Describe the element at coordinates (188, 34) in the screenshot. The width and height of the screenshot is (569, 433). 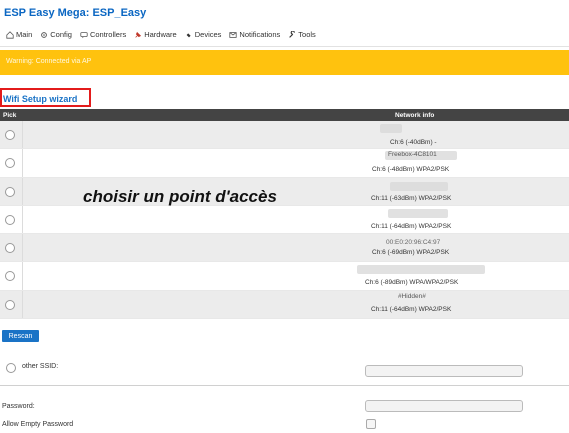
I see `plug-icon` at that location.